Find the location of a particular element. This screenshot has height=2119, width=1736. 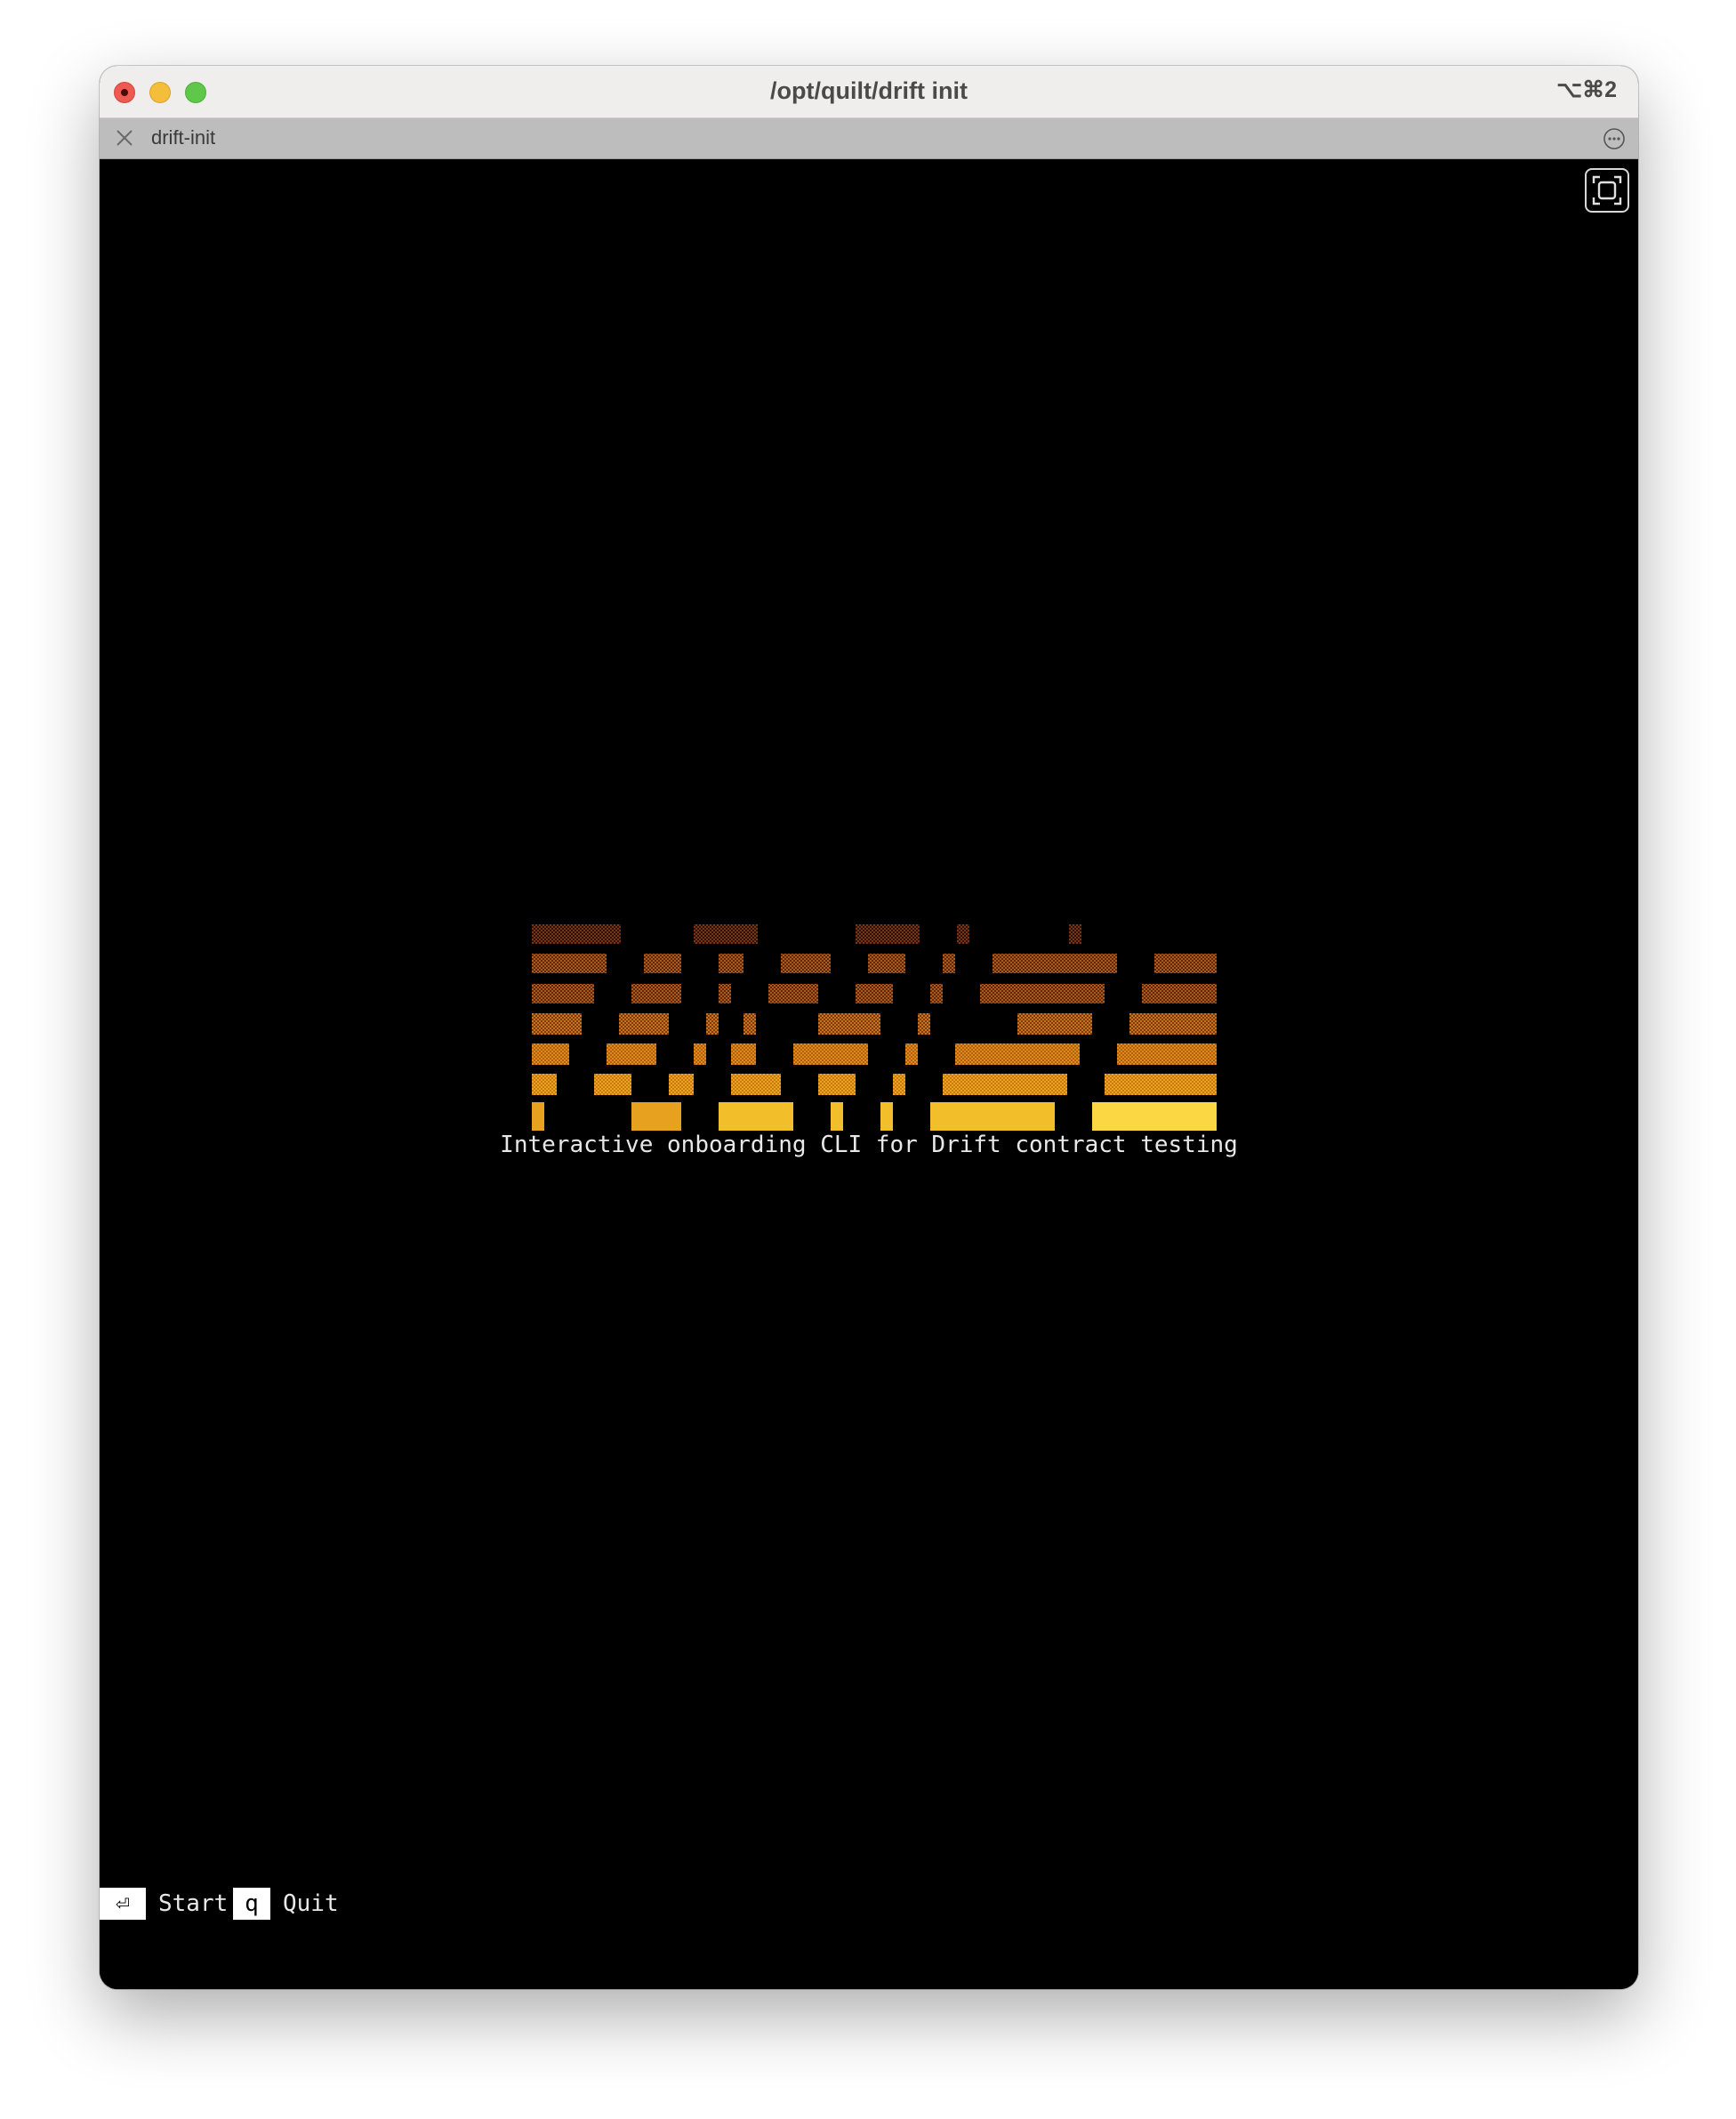

fullscreen-button is located at coordinates (1607, 190).